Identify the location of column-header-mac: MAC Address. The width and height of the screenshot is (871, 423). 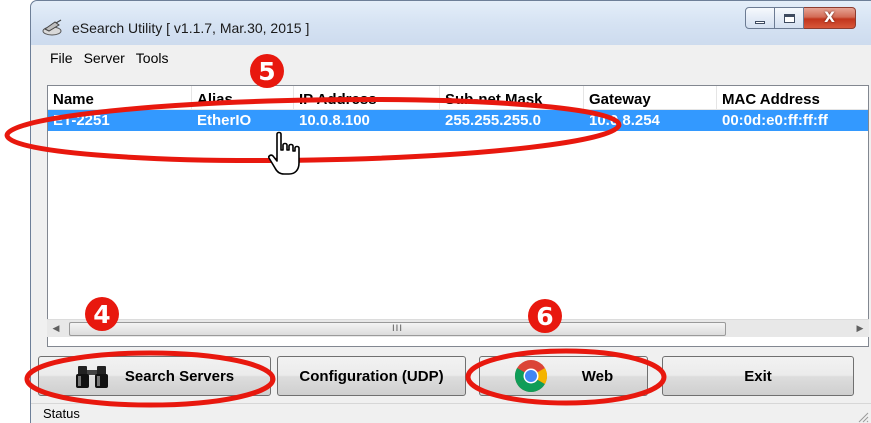
(792, 98).